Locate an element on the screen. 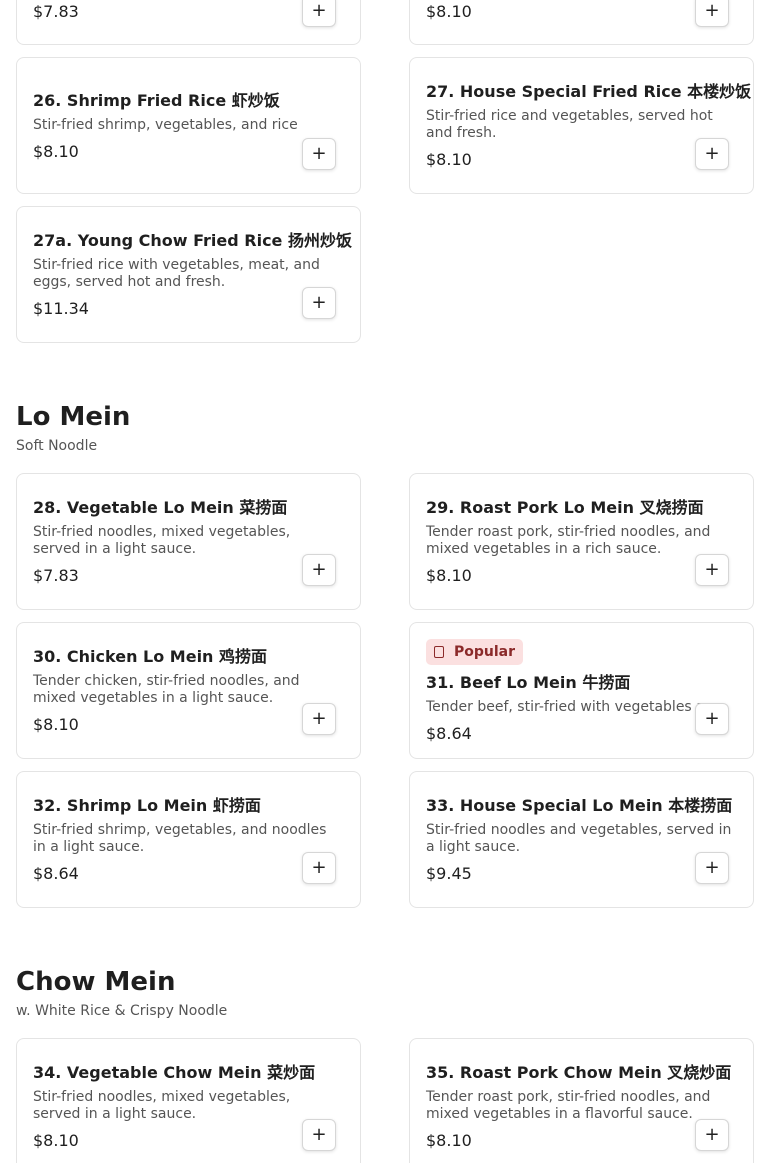 Image resolution: width=770 pixels, height=1163 pixels. popular-badge: Popular is located at coordinates (475, 651).